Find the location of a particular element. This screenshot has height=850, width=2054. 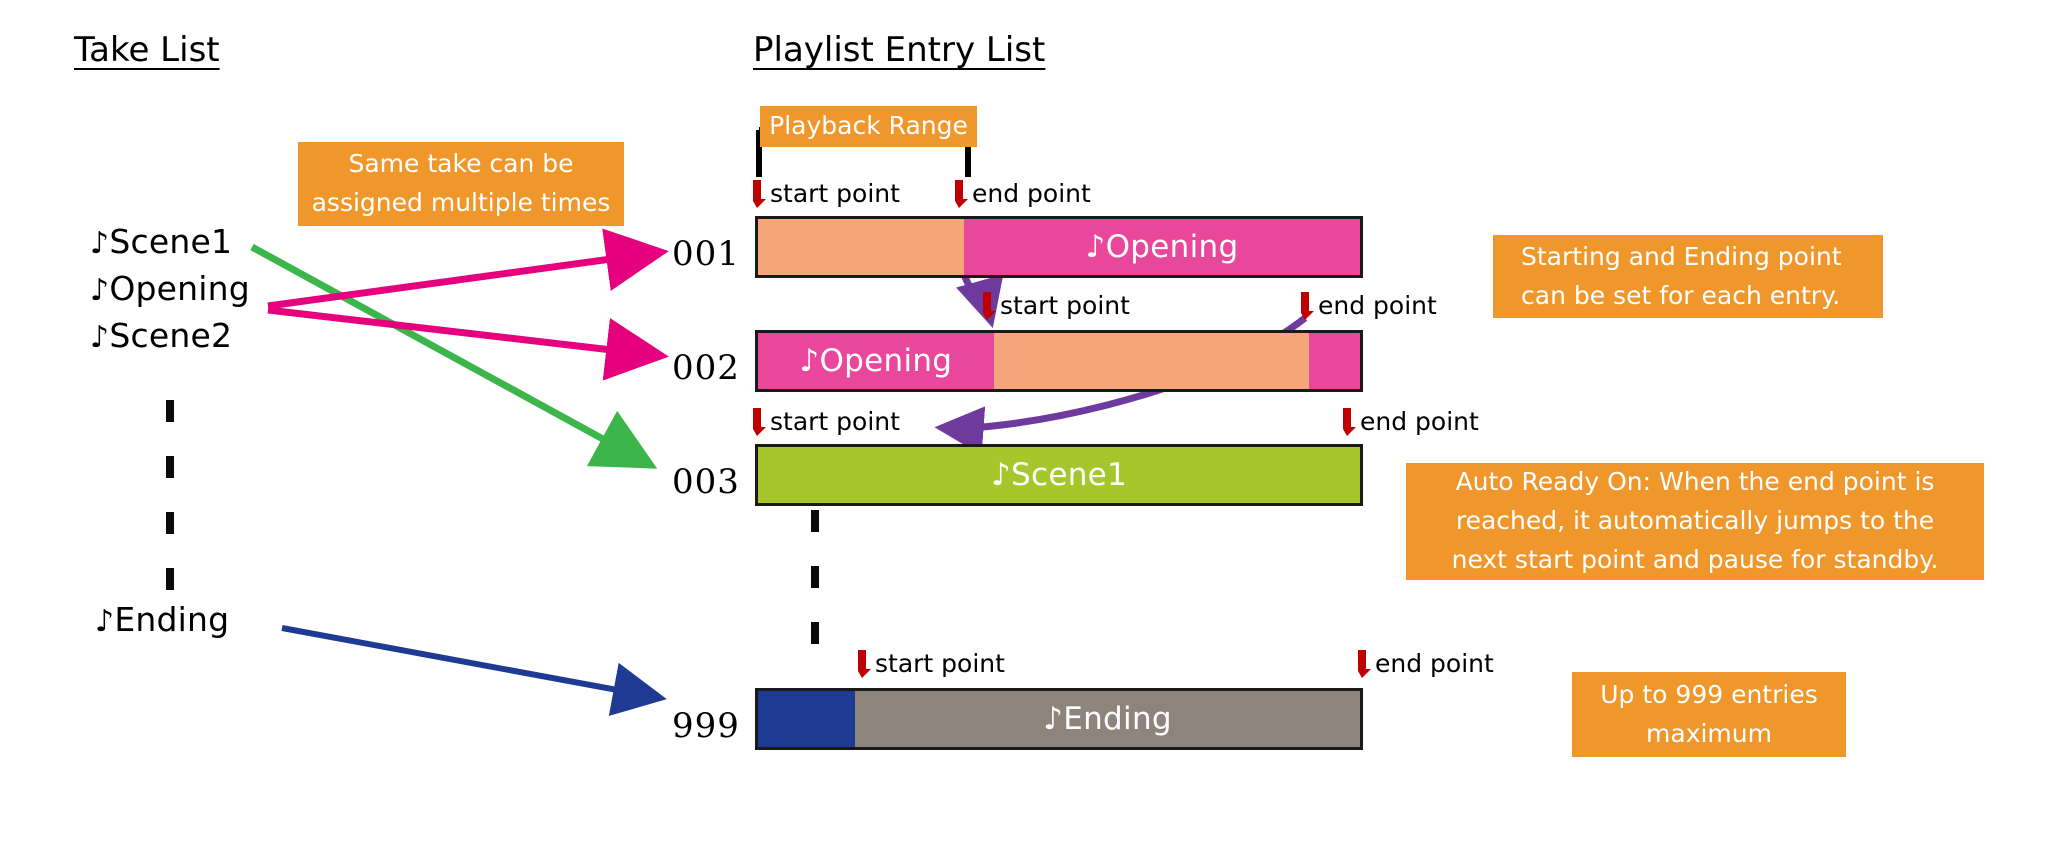

take-item-label: Scene1 is located at coordinates (171, 241).